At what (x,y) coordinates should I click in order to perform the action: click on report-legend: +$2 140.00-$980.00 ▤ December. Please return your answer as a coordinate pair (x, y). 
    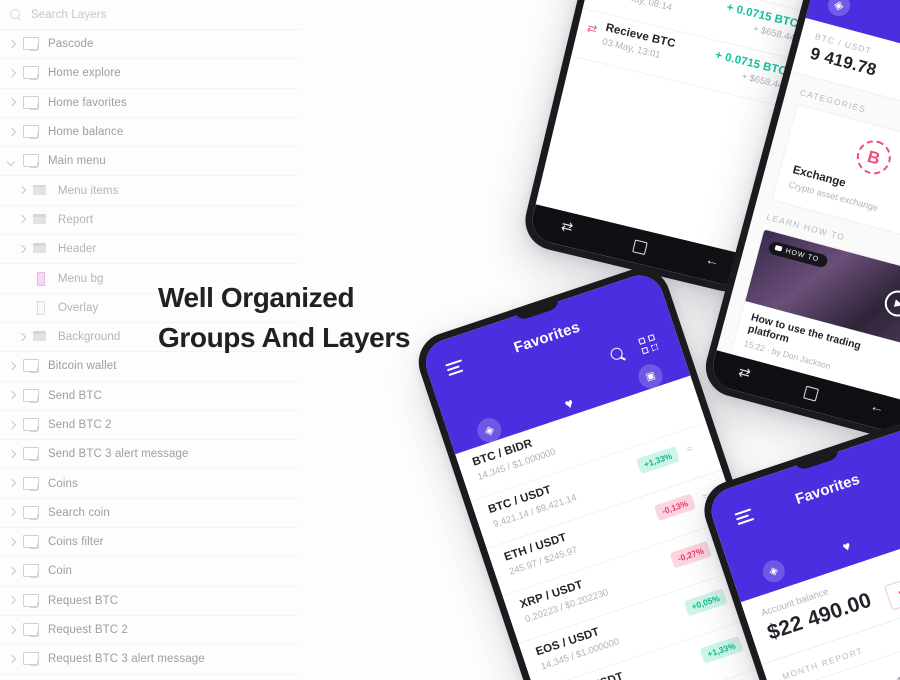
    Looking at the image, I should click on (887, 668).